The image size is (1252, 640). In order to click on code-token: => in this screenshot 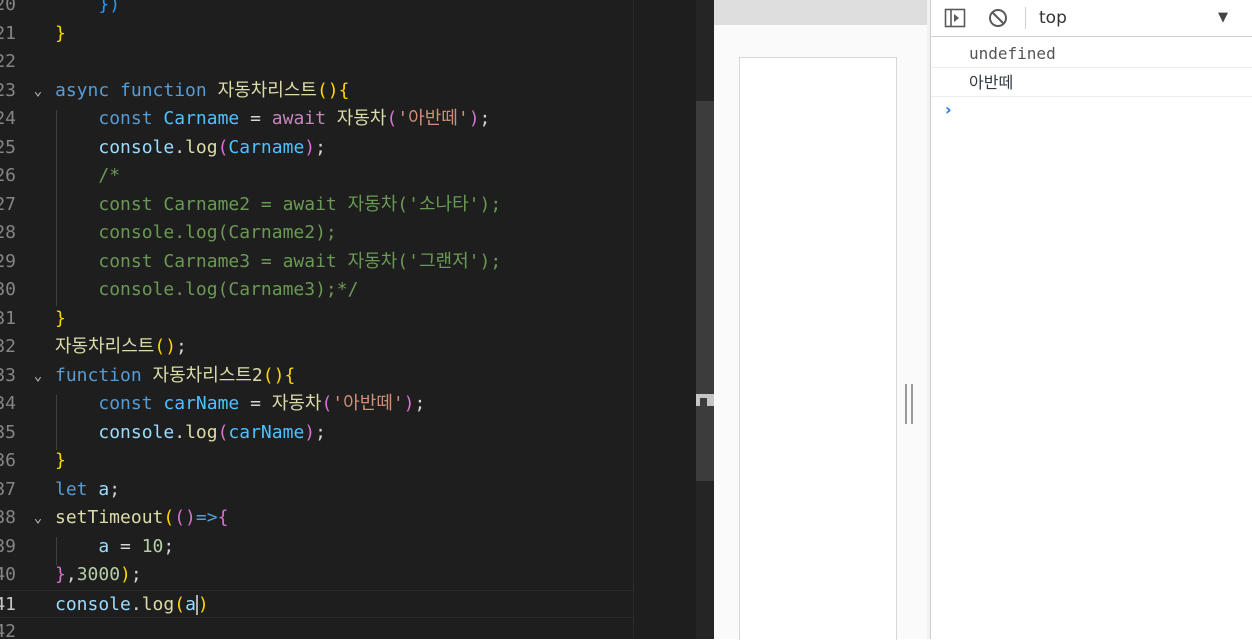, I will do `click(206, 517)`.